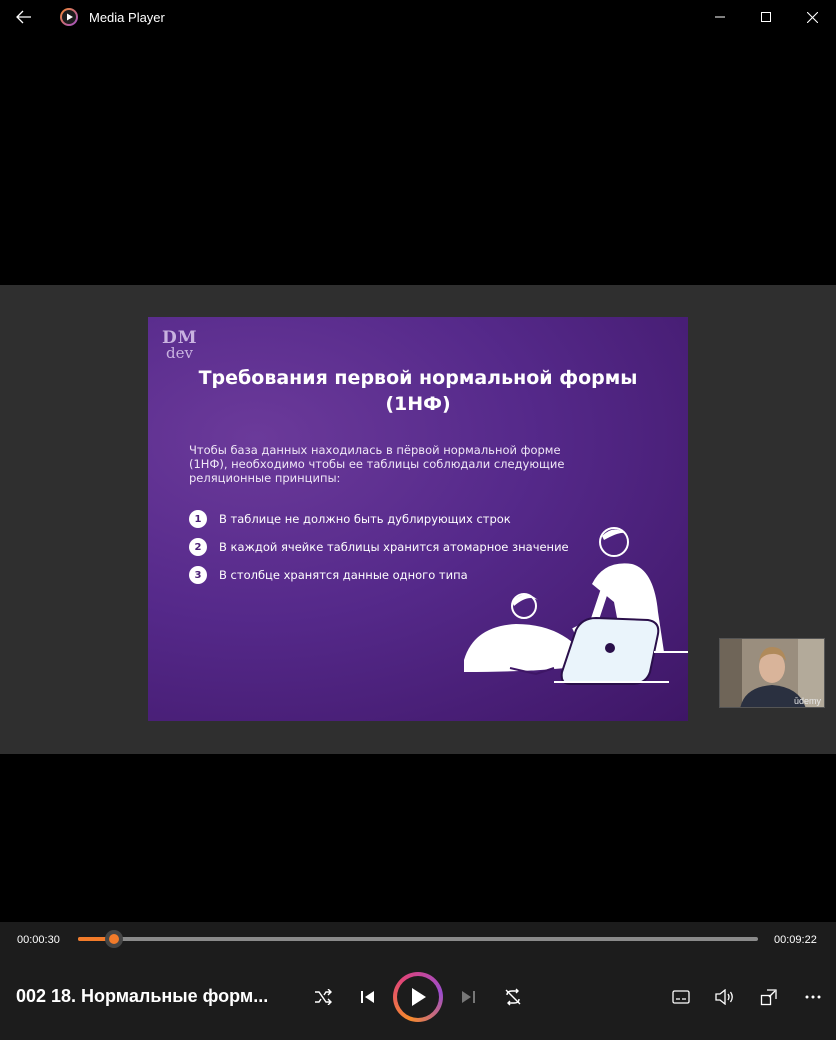 This screenshot has width=836, height=1040. What do you see at coordinates (198, 575) in the screenshot?
I see `list-number: 3` at bounding box center [198, 575].